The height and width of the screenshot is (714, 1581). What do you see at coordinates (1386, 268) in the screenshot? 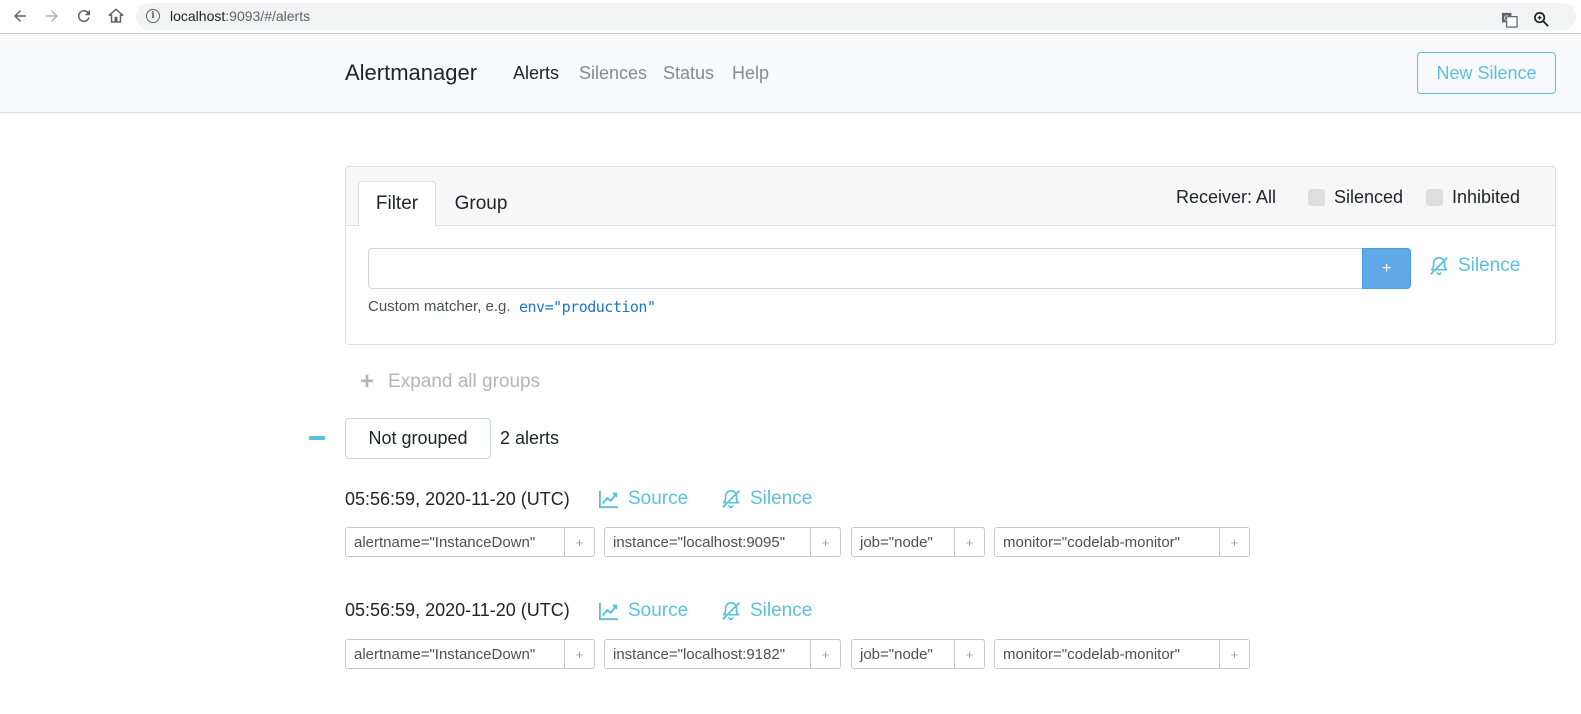
I see `add-matcher-button: +` at bounding box center [1386, 268].